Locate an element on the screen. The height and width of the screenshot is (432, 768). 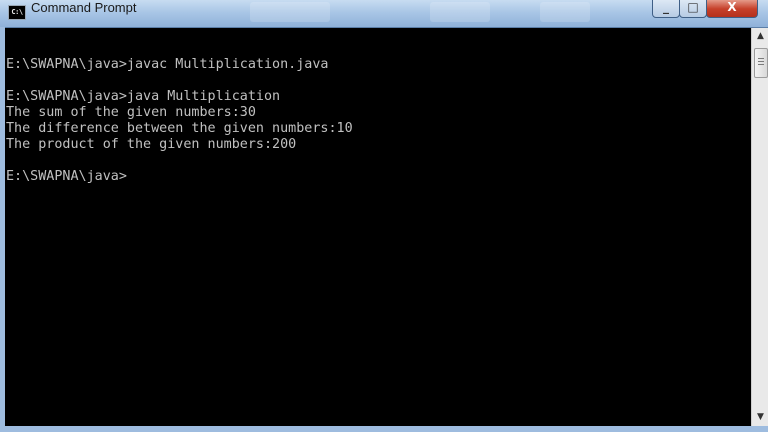
vertical-scrollbar: ▲ ▼ is located at coordinates (759, 227).